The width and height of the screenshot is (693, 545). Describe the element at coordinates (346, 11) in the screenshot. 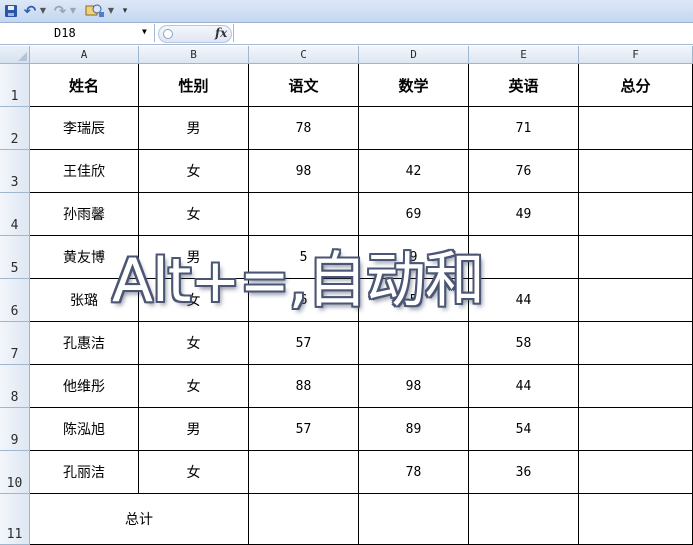

I see `quick-access-toolbar: ↶ ▼ ↷ ▼ ▼ ▾` at that location.